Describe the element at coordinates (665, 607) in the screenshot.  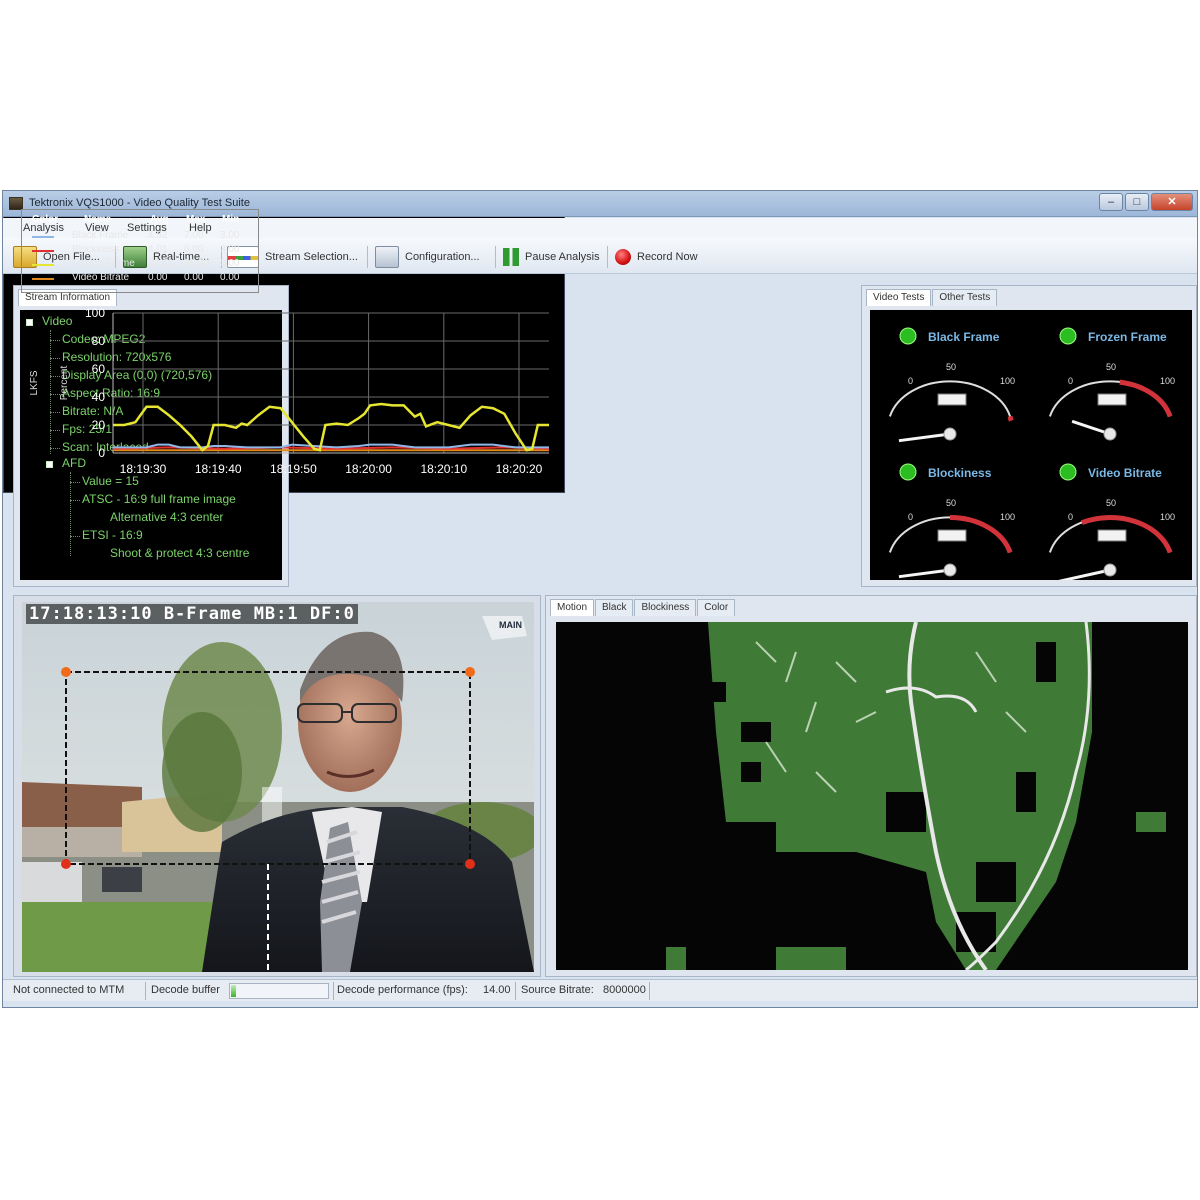
I see `tab-blockiness: Blockiness` at that location.